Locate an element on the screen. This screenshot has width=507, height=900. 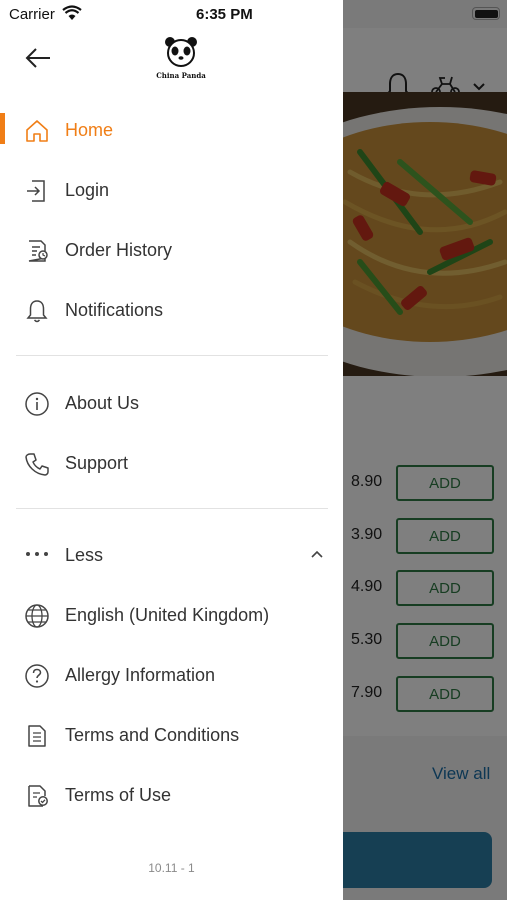
panda-icon is located at coordinates (181, 52).